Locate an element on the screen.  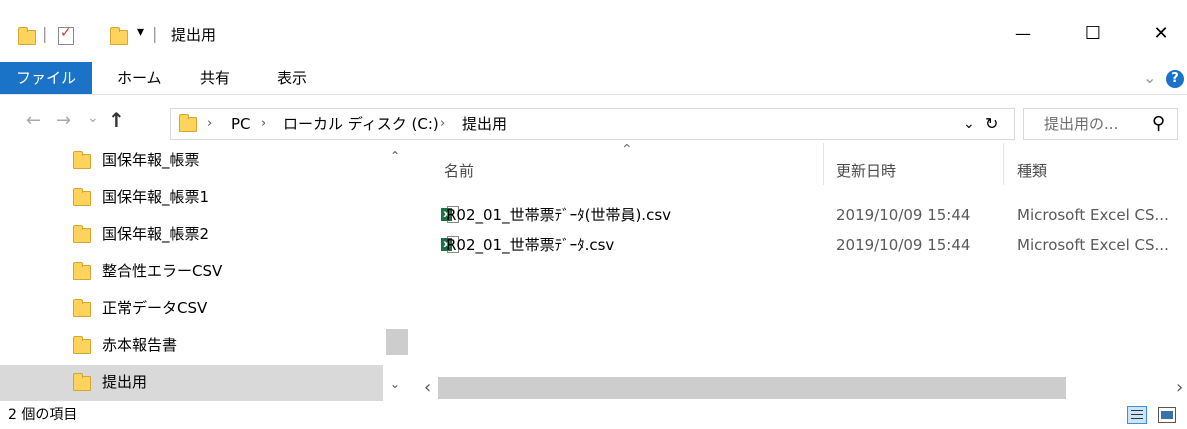
sidebar-item-label: 国保年報_帳票1 is located at coordinates (156, 197).